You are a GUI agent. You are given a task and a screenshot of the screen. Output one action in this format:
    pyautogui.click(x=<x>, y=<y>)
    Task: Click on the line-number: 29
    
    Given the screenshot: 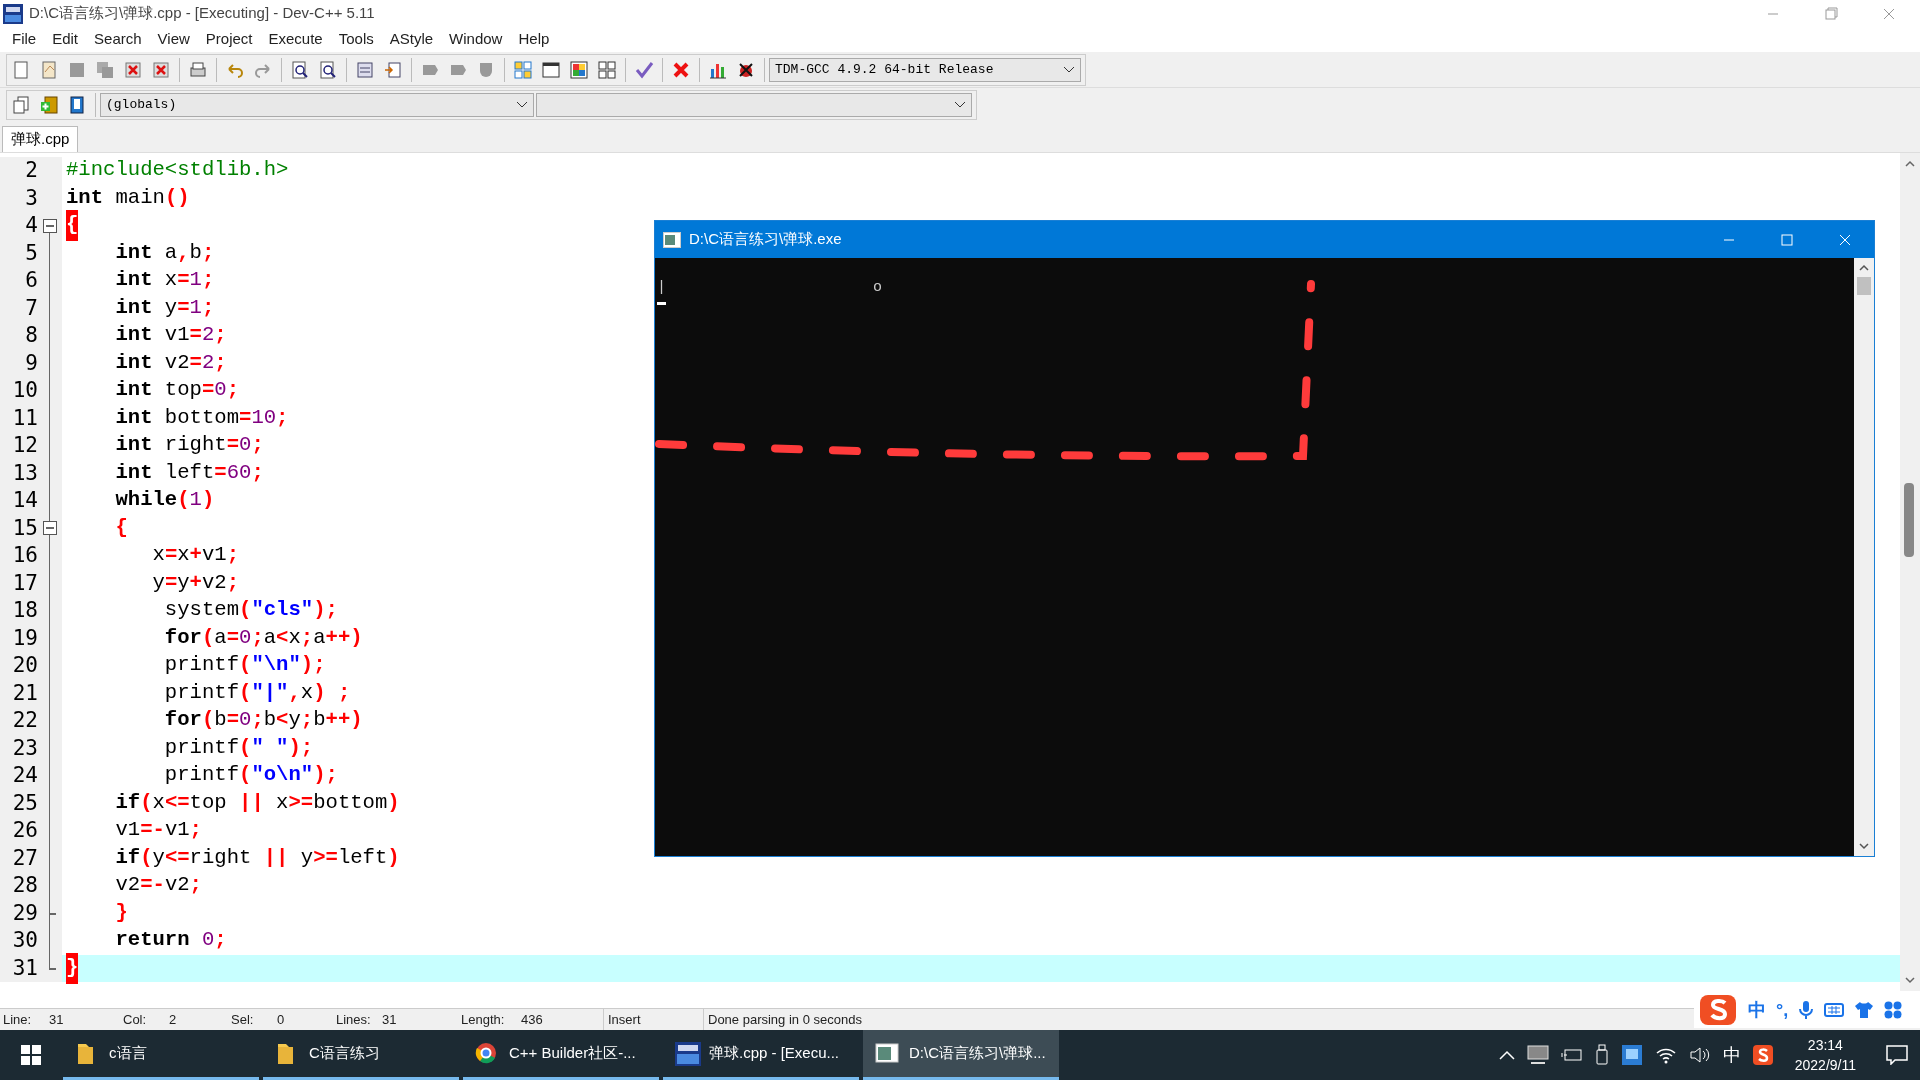 What is the action you would take?
    pyautogui.click(x=24, y=913)
    